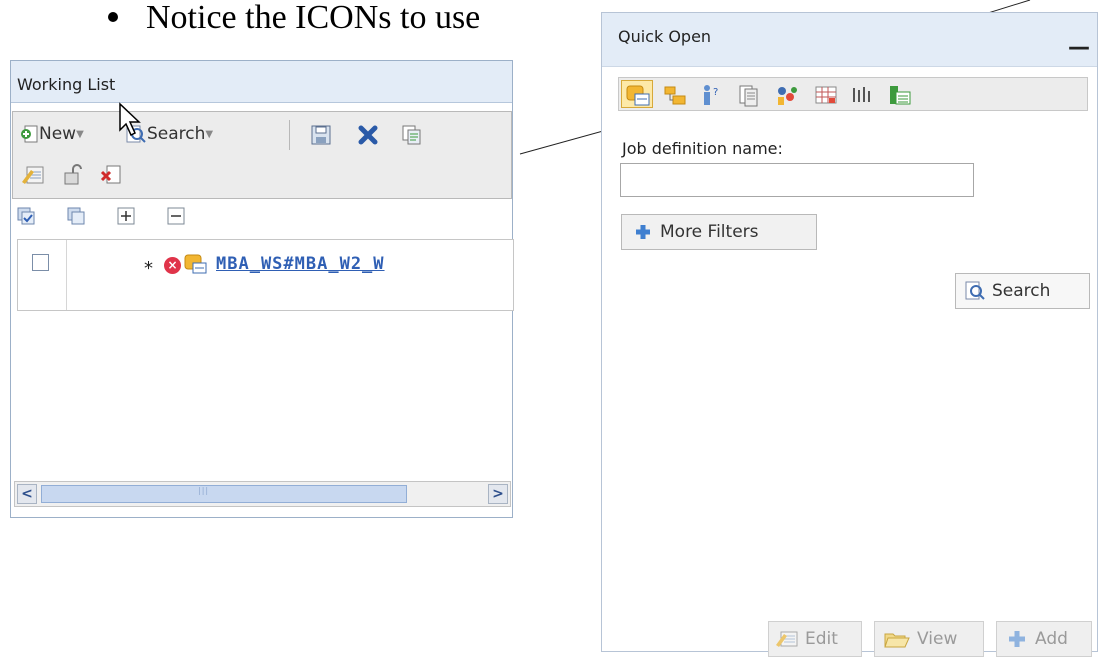  I want to click on search-button: Search, so click(1022, 291).